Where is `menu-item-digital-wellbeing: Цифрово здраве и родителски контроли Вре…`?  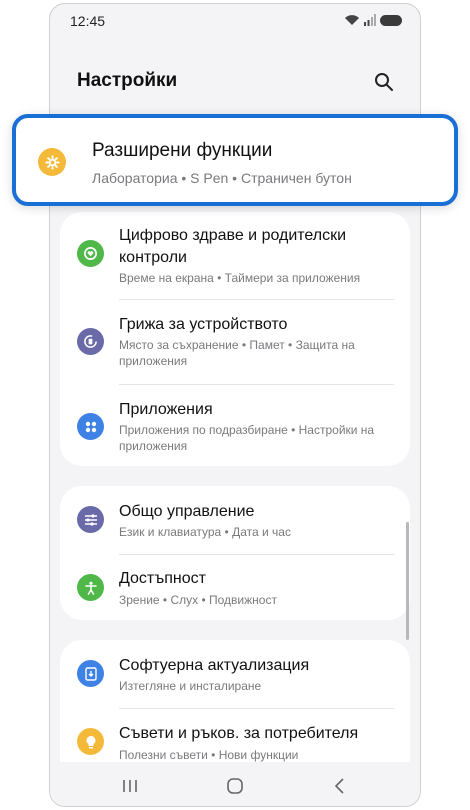
menu-item-digital-wellbeing: Цифрово здраве и родителски контроли Вре… is located at coordinates (235, 253).